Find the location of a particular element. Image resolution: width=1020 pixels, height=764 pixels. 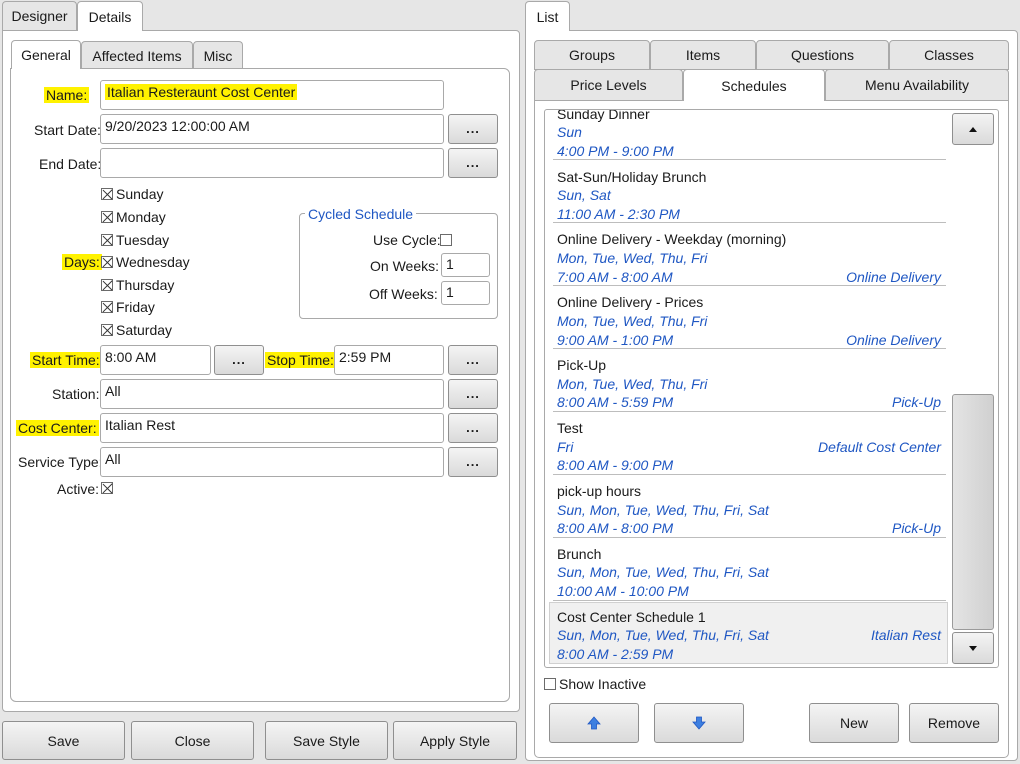

schedule-days: Fri is located at coordinates (565, 447).